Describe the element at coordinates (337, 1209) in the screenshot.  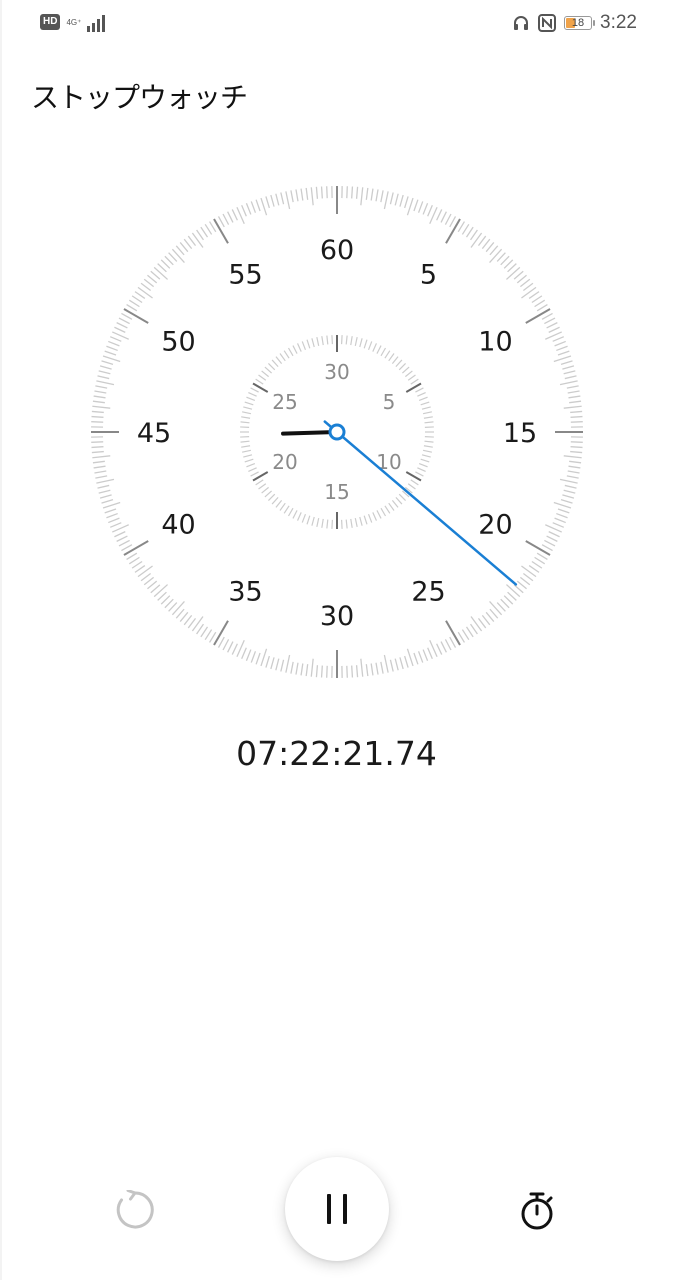
I see `pause-button` at that location.